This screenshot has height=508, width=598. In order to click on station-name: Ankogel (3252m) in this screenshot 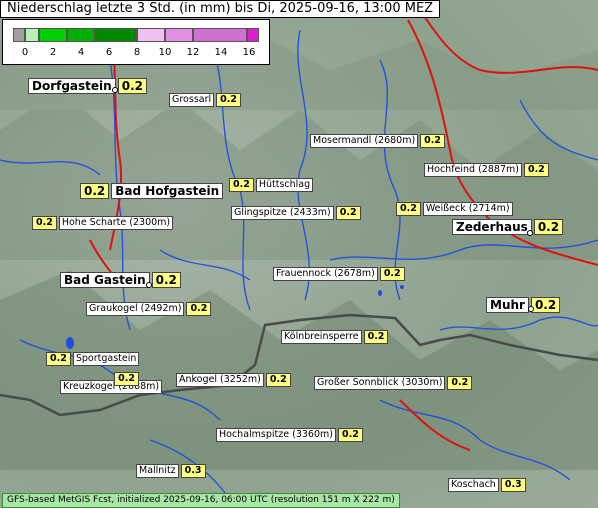, I will do `click(220, 380)`.